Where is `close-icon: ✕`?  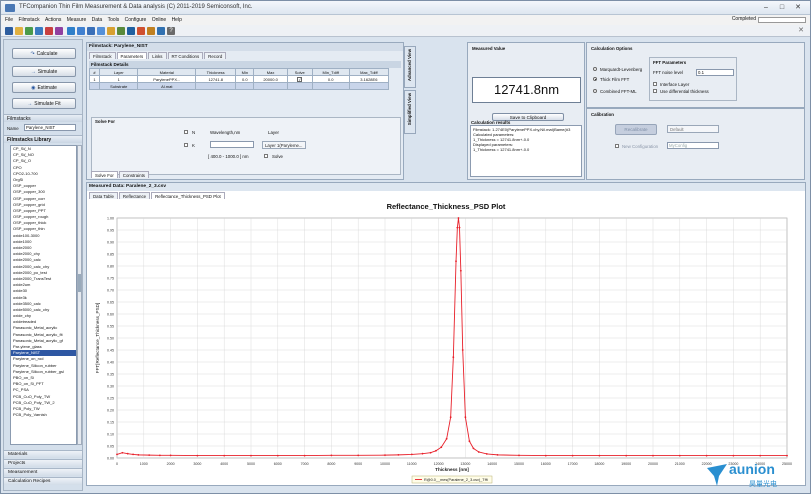
close-icon: ✕ is located at coordinates (798, 8).